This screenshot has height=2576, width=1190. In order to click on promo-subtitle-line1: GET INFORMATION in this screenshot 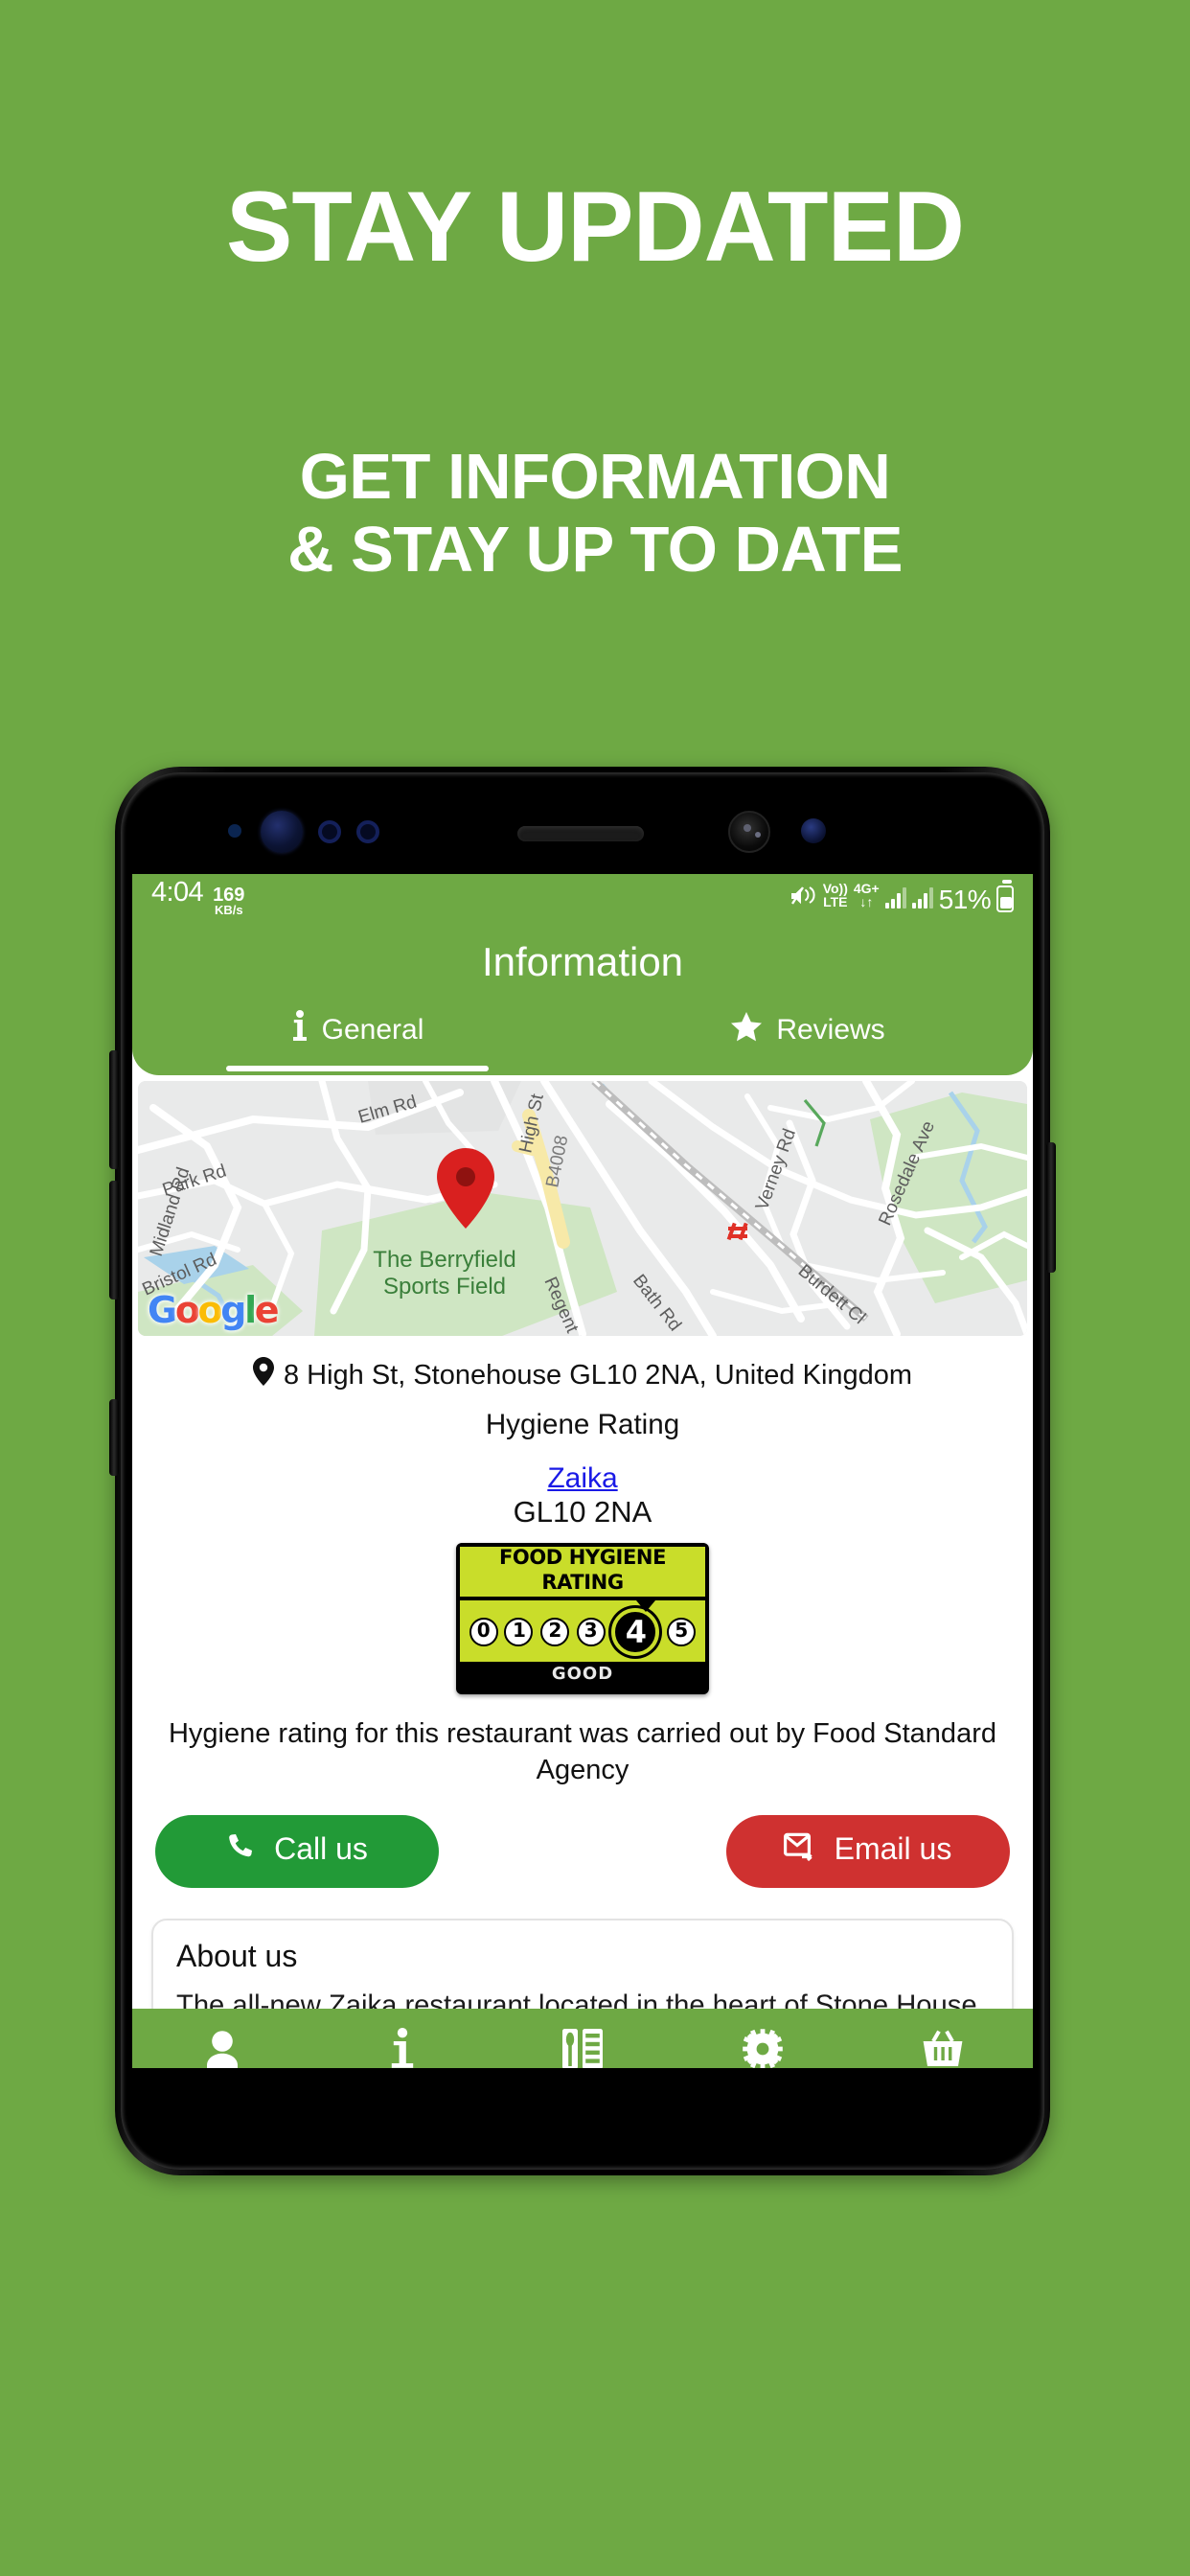, I will do `click(595, 477)`.